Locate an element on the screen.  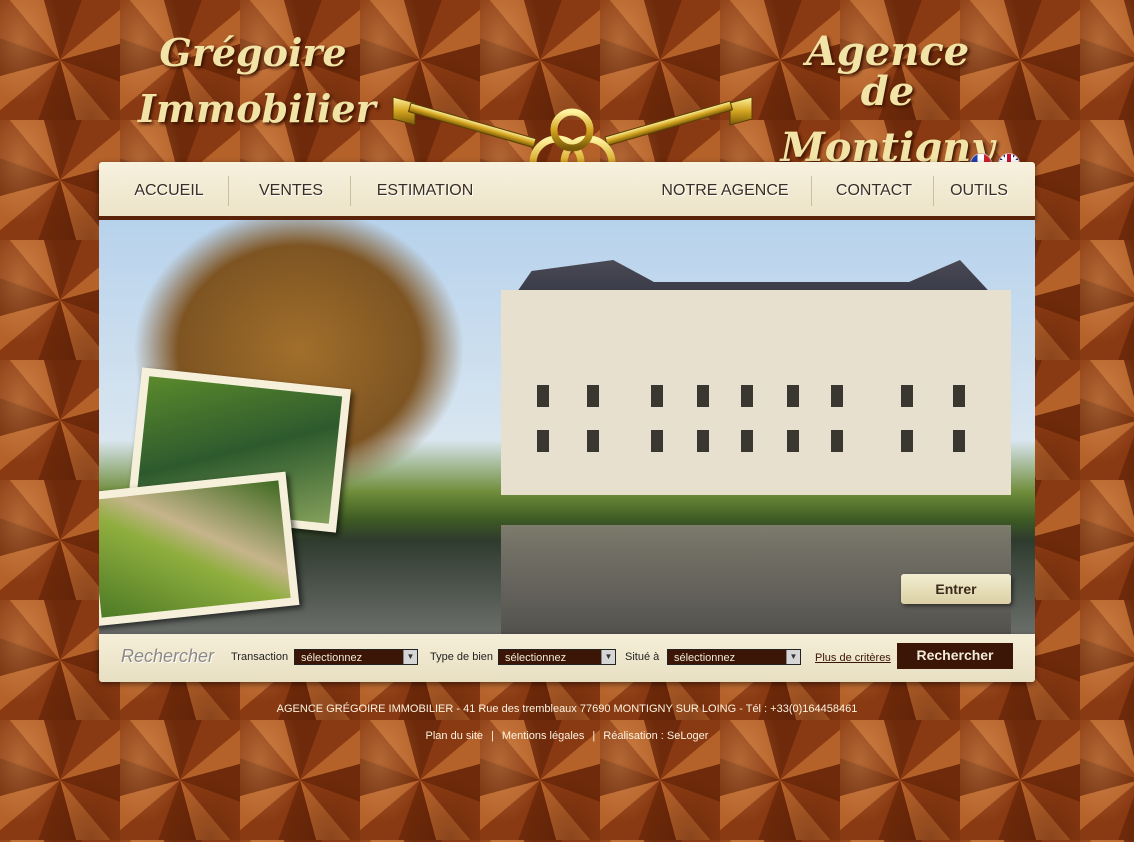
transaction-select: sélectionnez ▼ is located at coordinates (356, 657).